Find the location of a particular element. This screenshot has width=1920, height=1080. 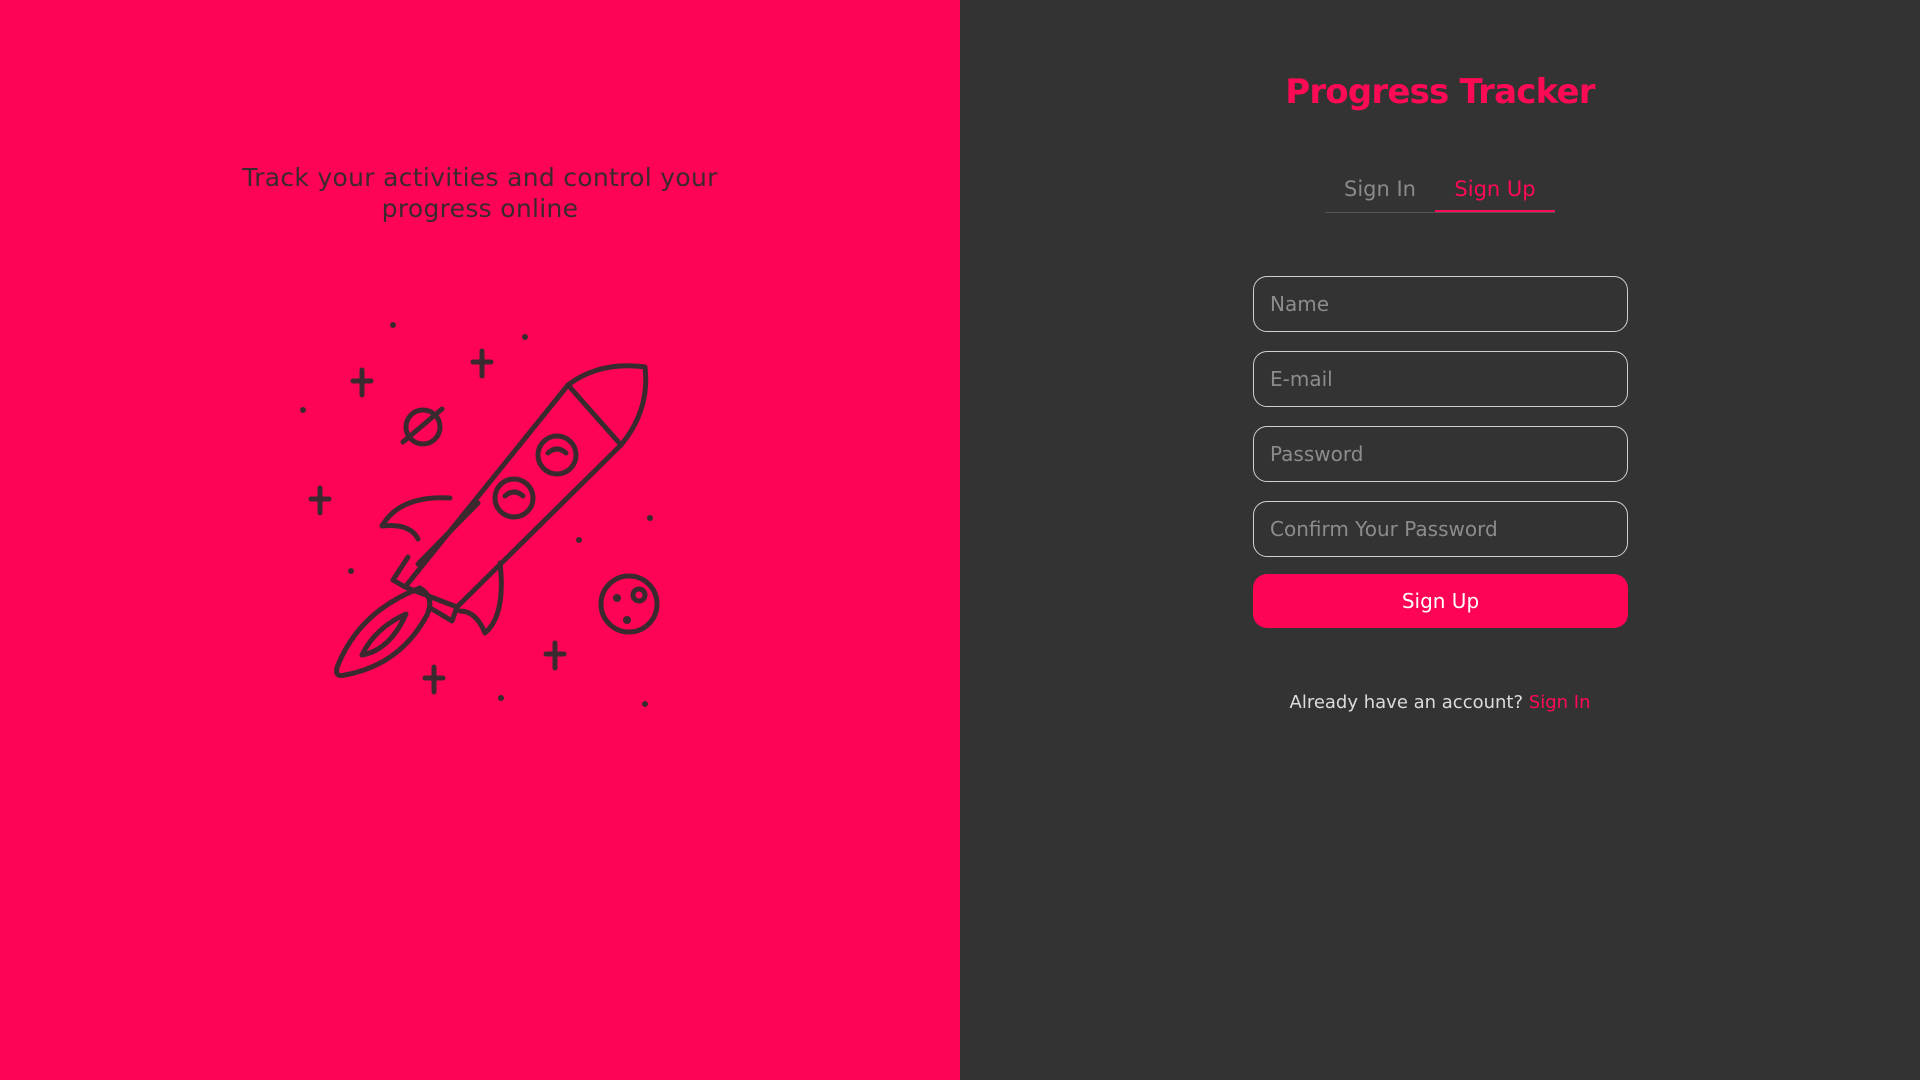

rocket-fin-left is located at coordinates (416, 518).